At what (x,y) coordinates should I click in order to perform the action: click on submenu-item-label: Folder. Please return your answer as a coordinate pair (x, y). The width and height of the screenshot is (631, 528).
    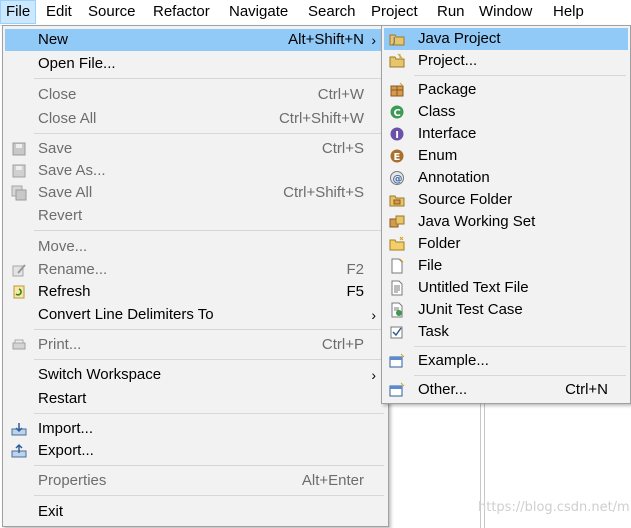
    Looking at the image, I should click on (439, 243).